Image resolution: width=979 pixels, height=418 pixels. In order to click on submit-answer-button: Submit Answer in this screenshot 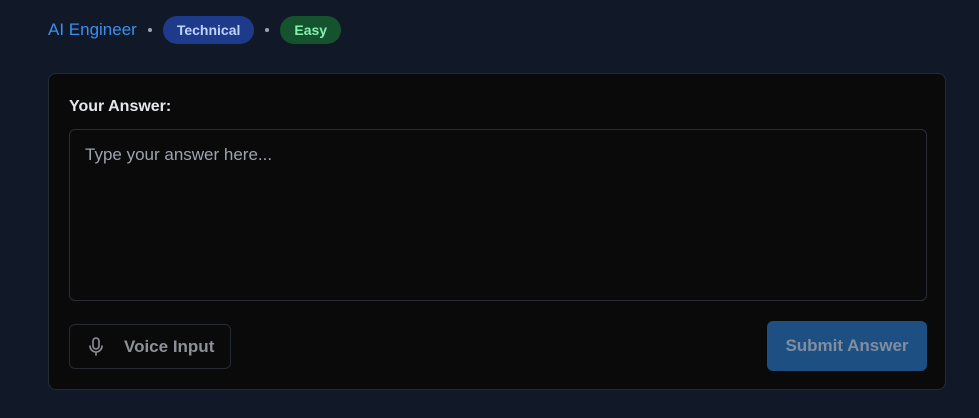, I will do `click(847, 346)`.